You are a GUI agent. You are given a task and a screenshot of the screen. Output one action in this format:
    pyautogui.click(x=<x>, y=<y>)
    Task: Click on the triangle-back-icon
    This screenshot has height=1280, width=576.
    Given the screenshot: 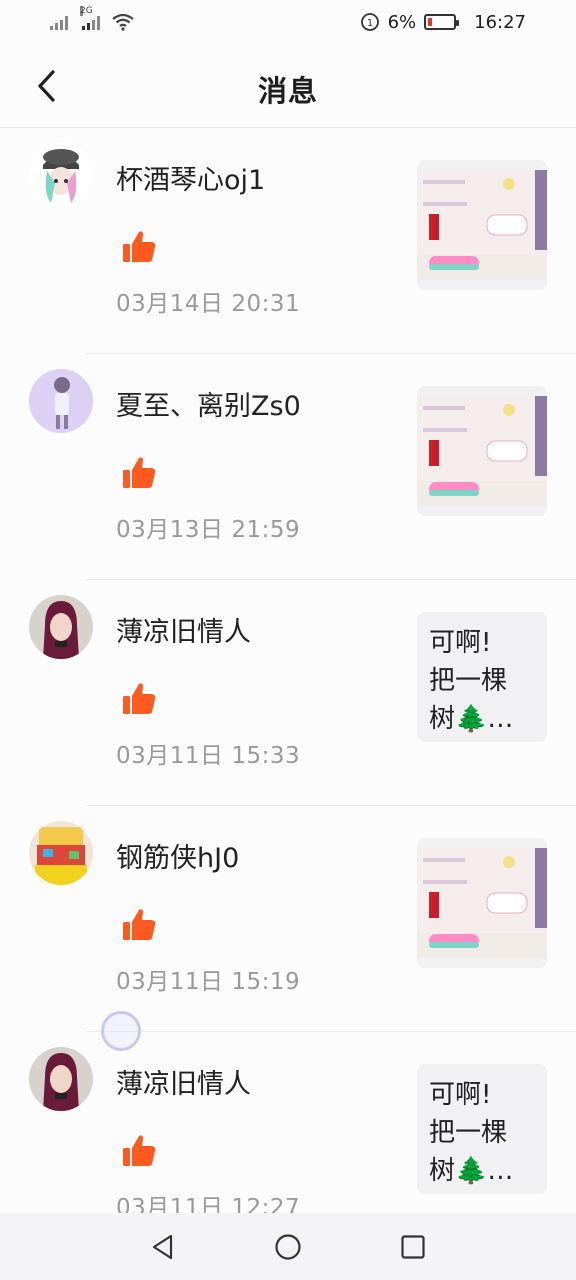 What is the action you would take?
    pyautogui.click(x=162, y=1246)
    